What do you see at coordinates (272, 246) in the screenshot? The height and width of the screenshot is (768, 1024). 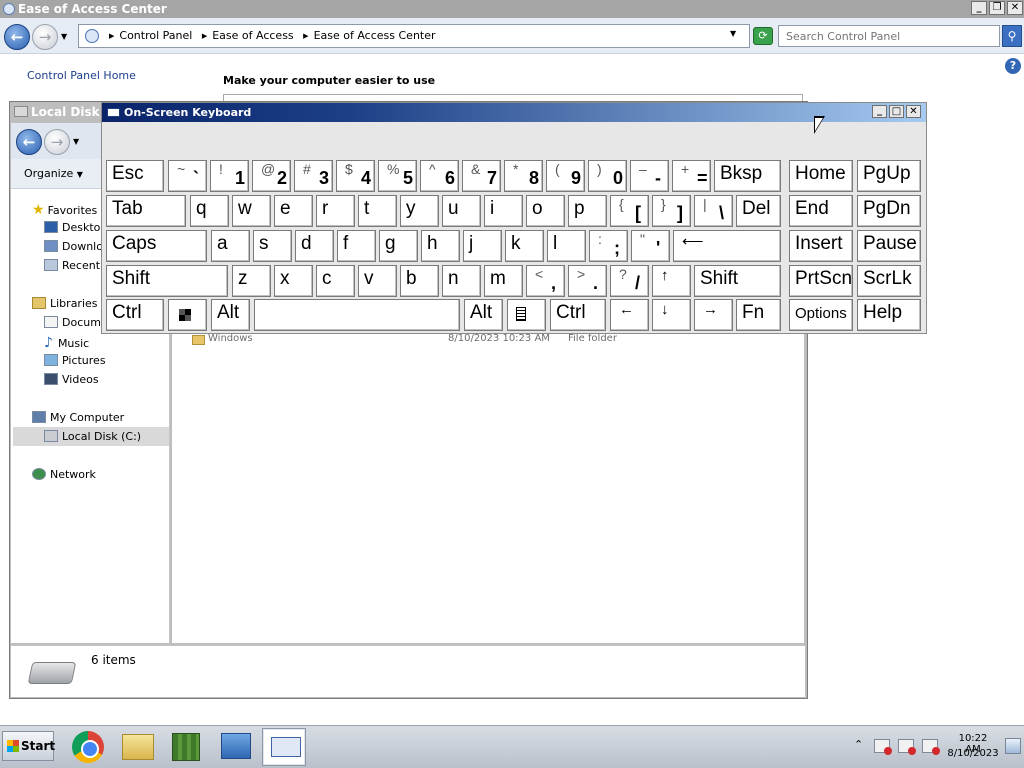 I see `key-s: s` at bounding box center [272, 246].